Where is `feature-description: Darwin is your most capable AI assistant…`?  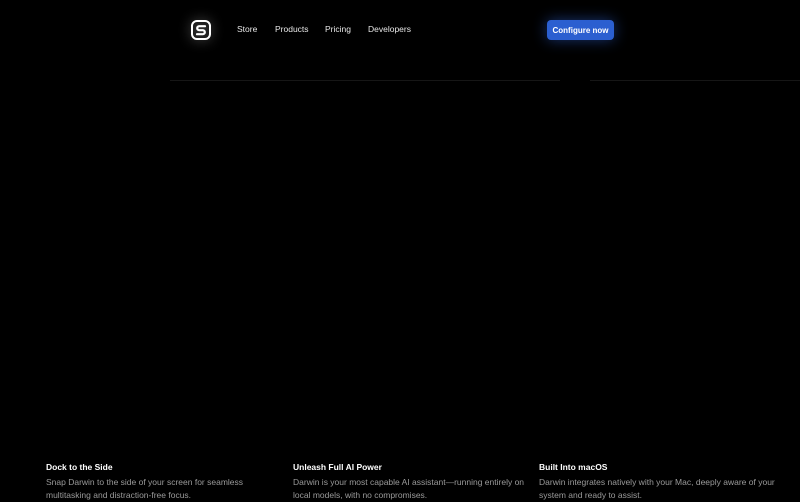
feature-description: Darwin is your most capable AI assistant… is located at coordinates (409, 488).